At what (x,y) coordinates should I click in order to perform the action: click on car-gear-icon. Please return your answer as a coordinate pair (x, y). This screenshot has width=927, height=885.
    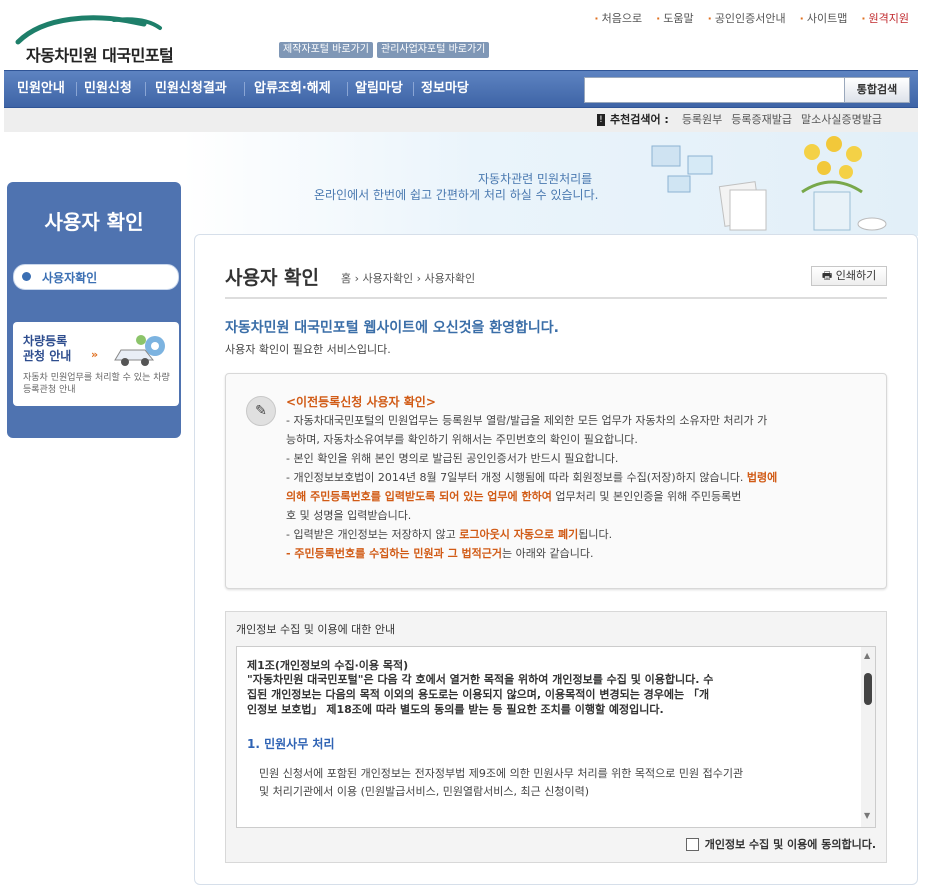
    Looking at the image, I should click on (139, 350).